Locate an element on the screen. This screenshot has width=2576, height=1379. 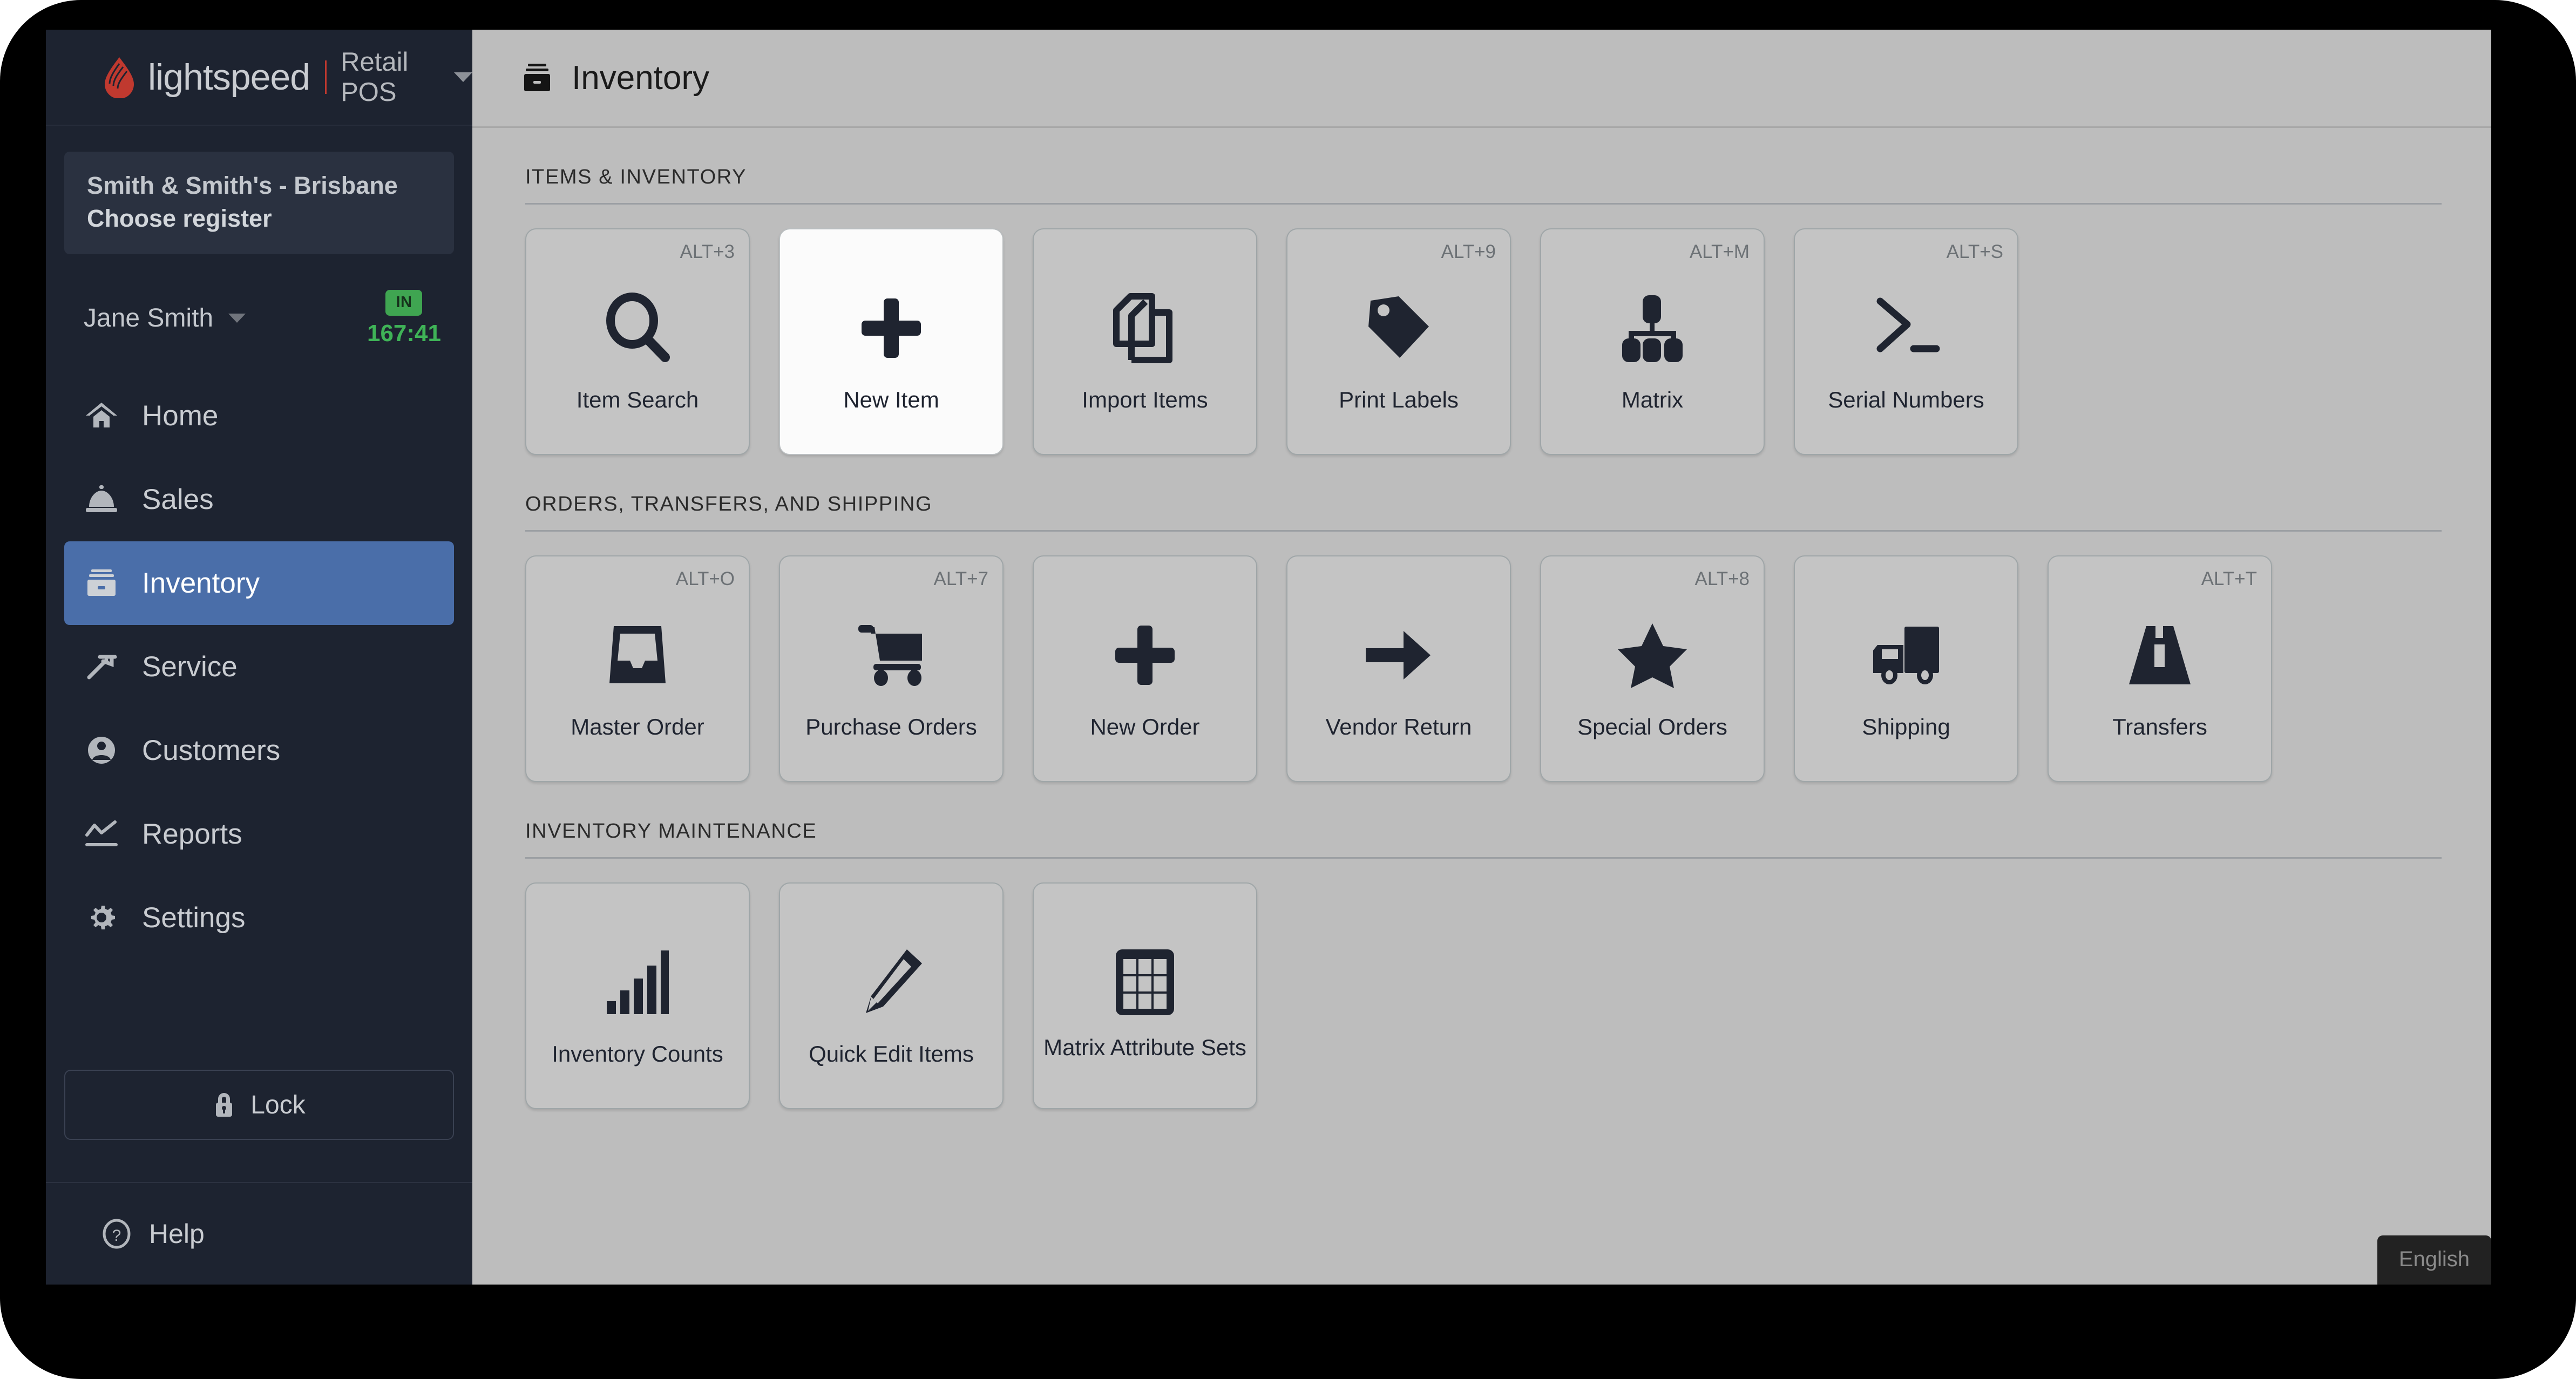
tile-label: Quick Edit Items is located at coordinates (892, 1053).